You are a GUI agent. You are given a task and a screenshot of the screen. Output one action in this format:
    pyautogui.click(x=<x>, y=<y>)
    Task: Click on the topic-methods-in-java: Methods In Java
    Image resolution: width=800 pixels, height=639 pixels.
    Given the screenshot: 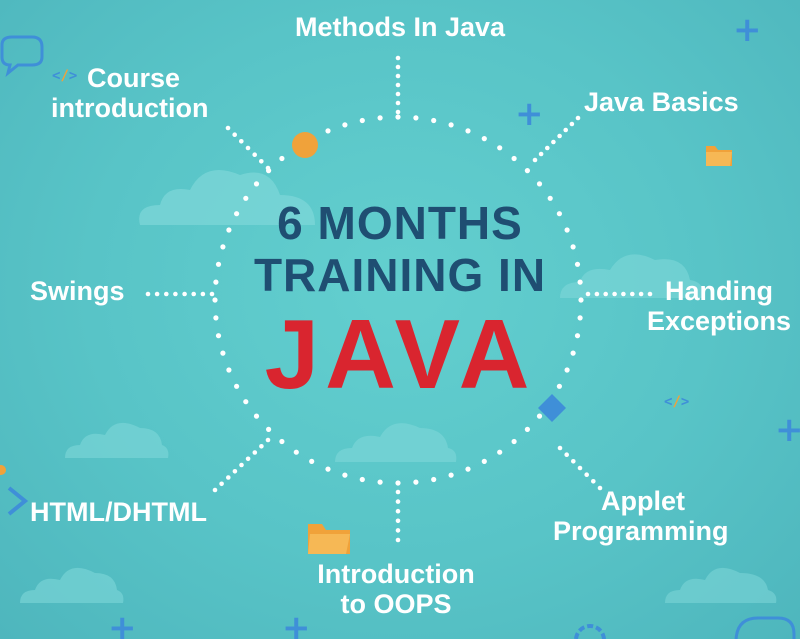 What is the action you would take?
    pyautogui.click(x=400, y=27)
    